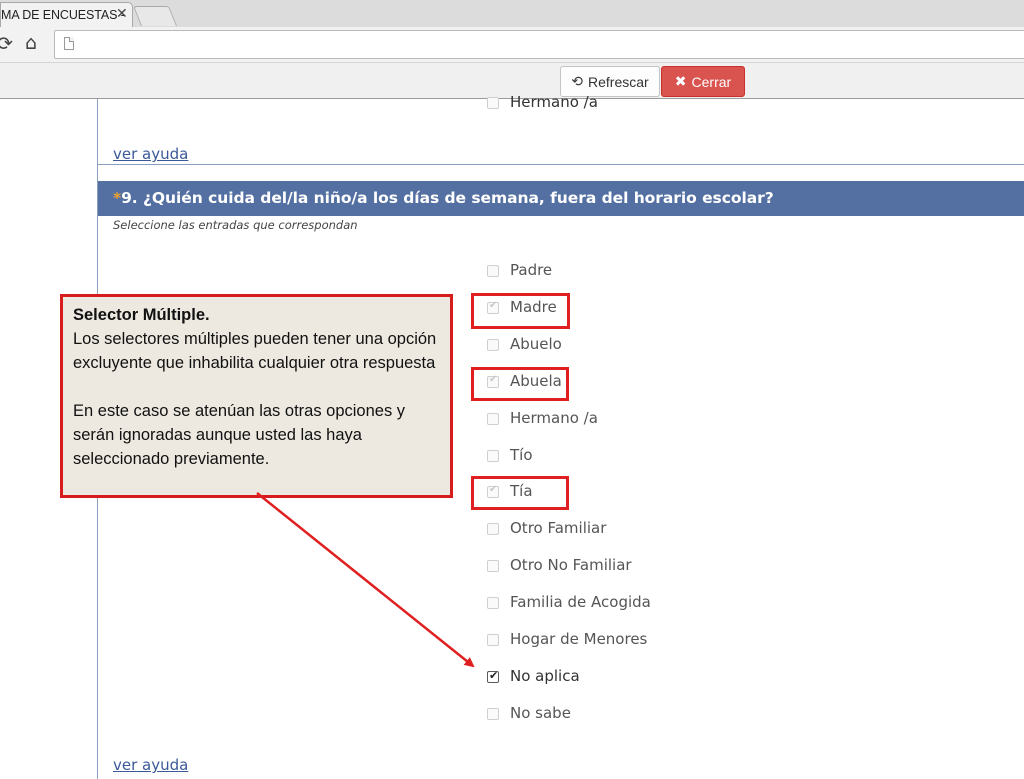  I want to click on option-label: Hogar de Menores, so click(579, 639).